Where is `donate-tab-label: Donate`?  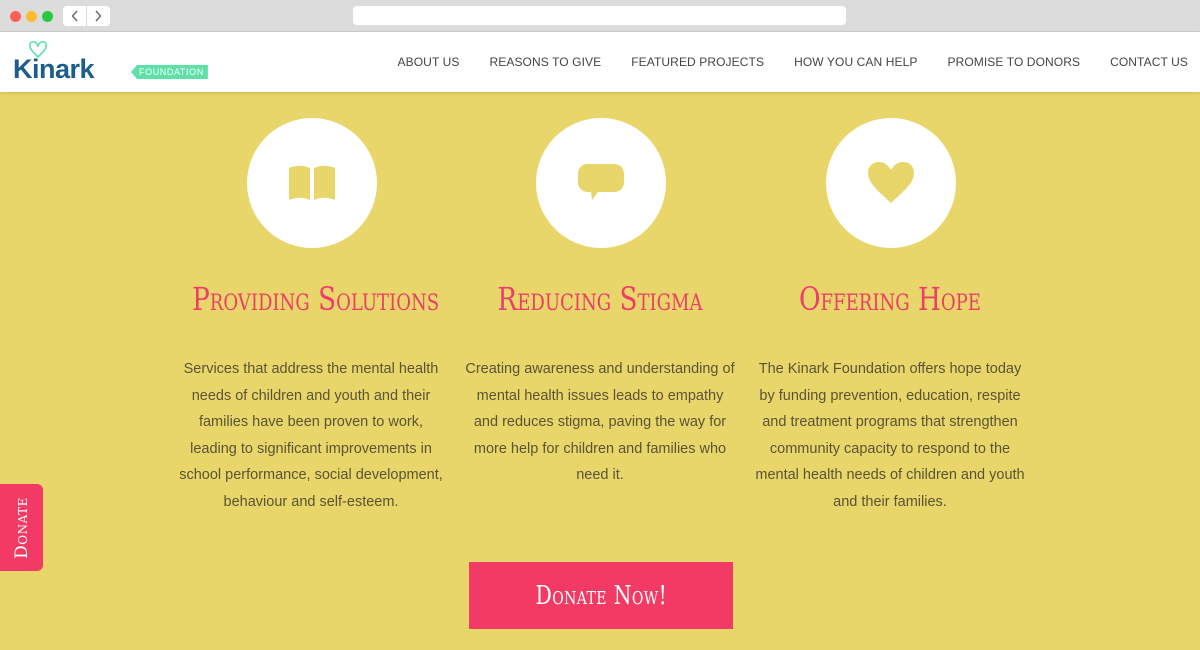
donate-tab-label: Donate is located at coordinates (21, 527).